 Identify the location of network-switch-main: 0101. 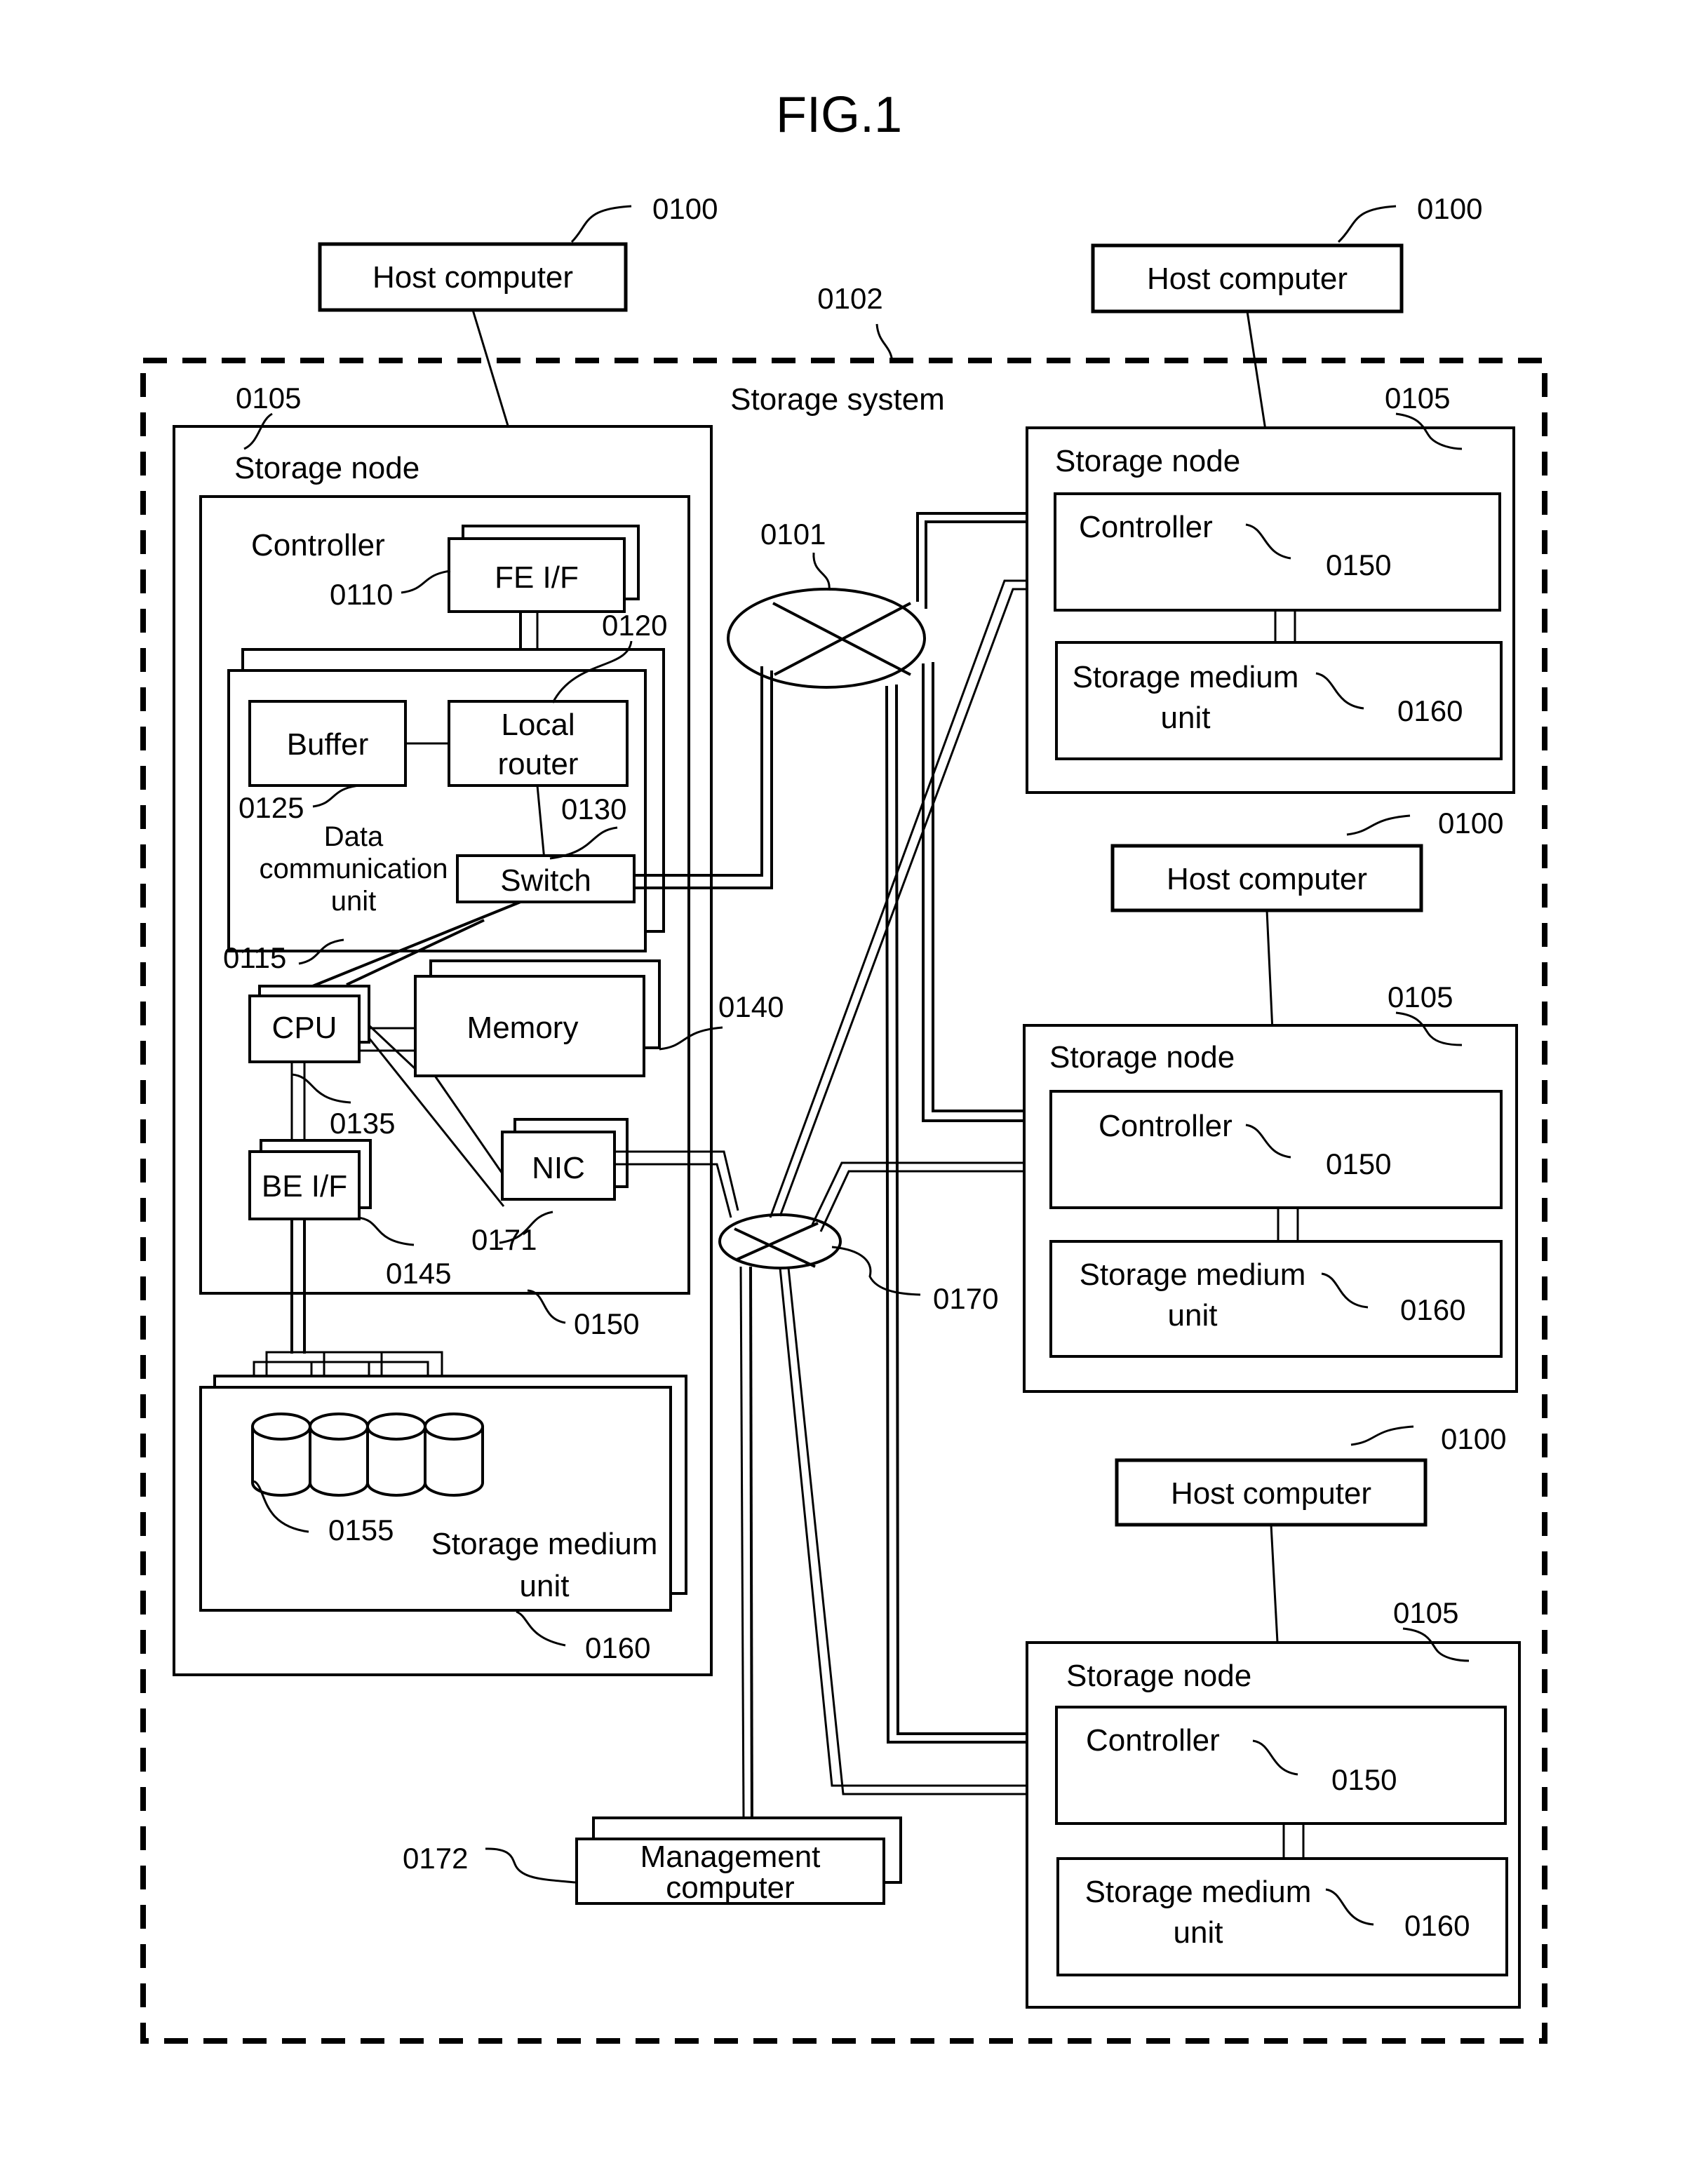
(826, 603).